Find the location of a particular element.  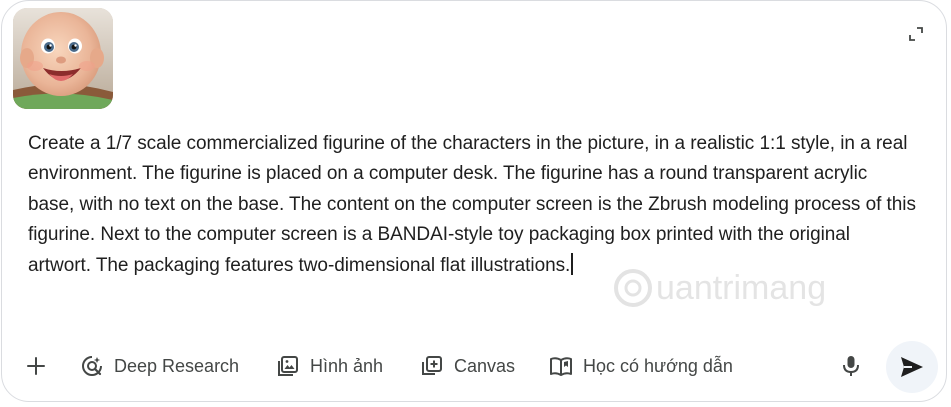

add-button is located at coordinates (36, 366).